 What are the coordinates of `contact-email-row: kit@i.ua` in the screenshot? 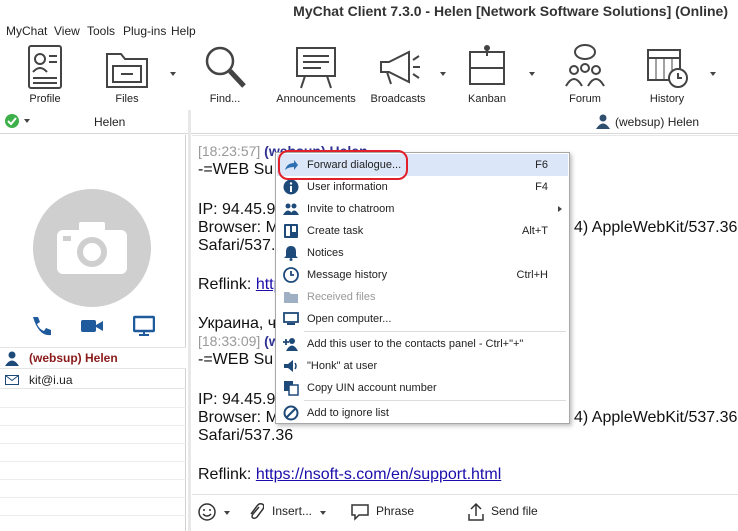 It's located at (93, 380).